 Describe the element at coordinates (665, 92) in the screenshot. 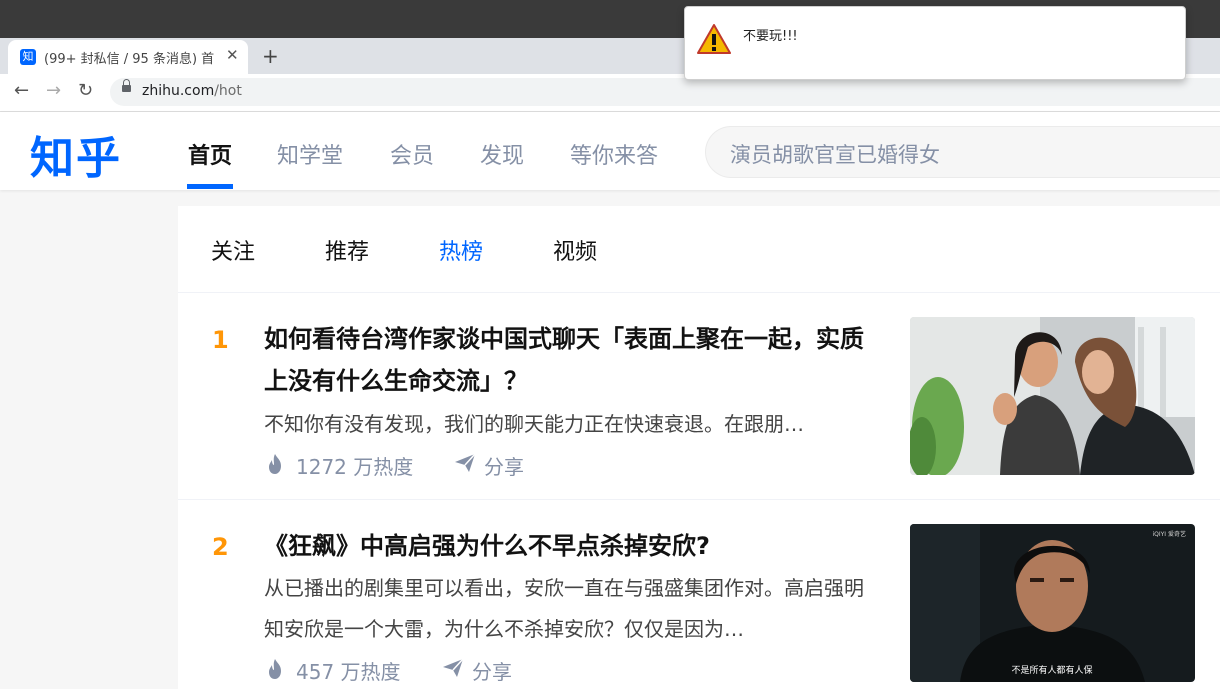

I see `url-bar: zhihu.com/hot` at that location.